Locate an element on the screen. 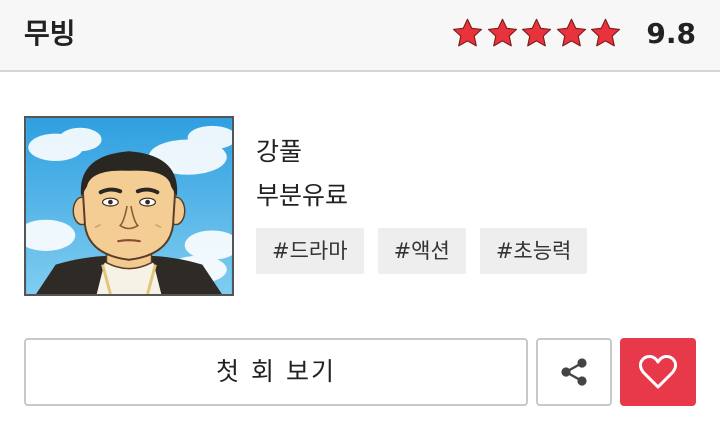  thumbnail-image is located at coordinates (129, 206).